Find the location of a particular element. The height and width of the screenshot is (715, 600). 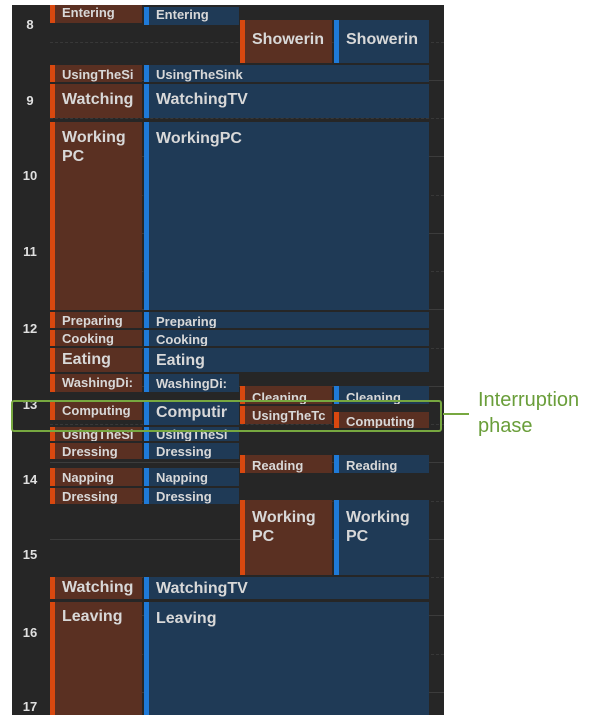

event-washingdishes-orange: WashingDi: is located at coordinates (96, 383).